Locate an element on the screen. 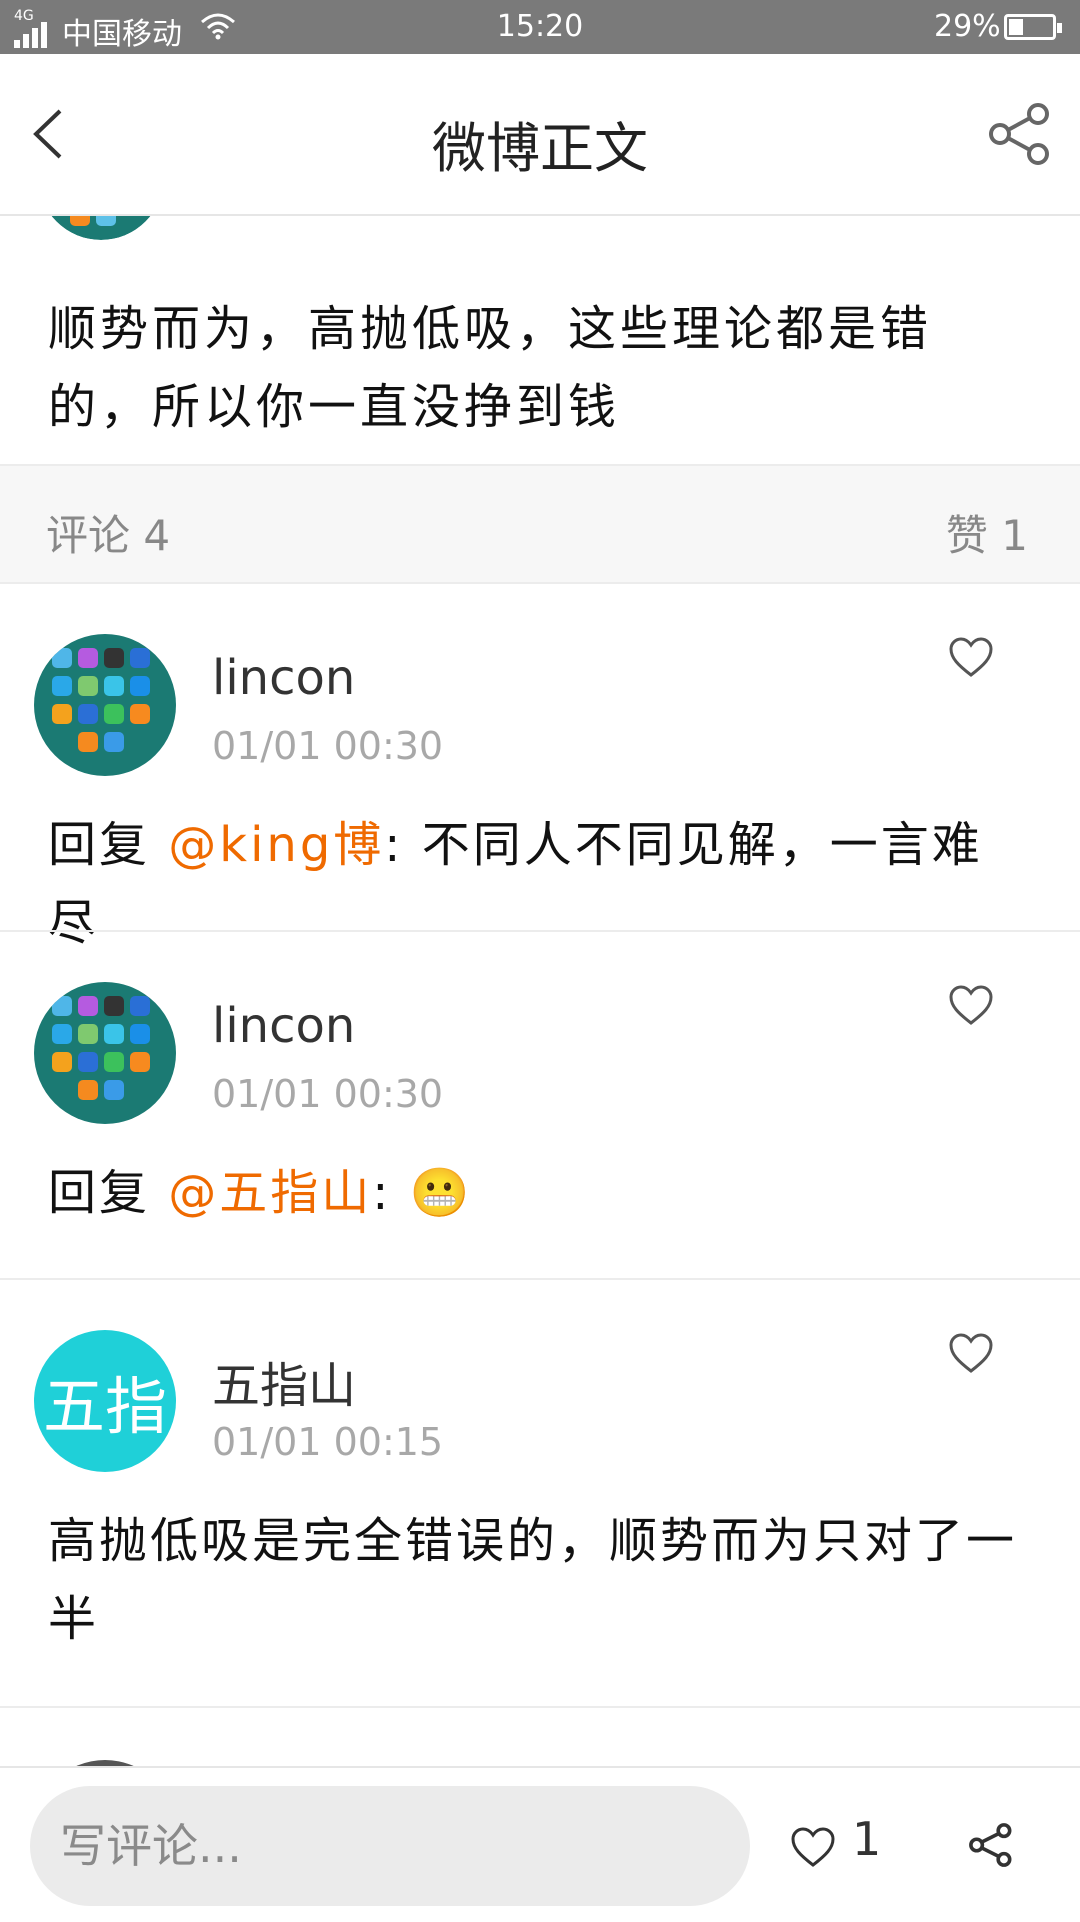  avatar: 五指 is located at coordinates (105, 1401).